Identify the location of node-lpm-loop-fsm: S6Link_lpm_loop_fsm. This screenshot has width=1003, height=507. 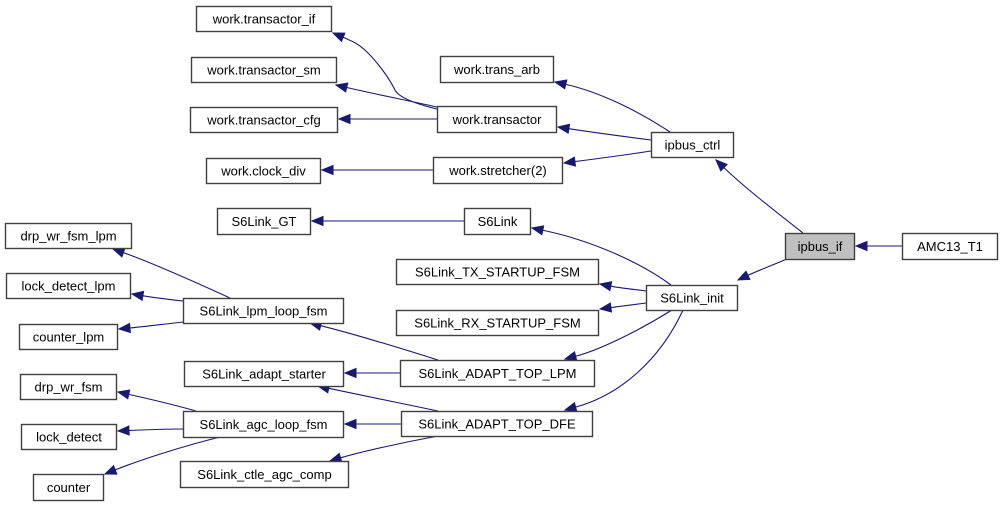
(263, 311).